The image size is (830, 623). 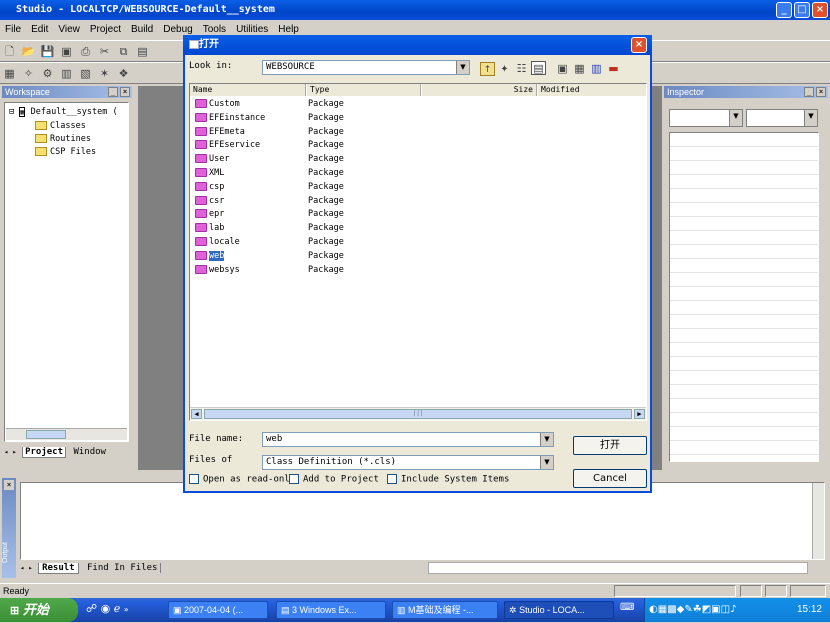 I want to click on file-list-hscrollbar: ◀ ||| ▶, so click(x=418, y=413).